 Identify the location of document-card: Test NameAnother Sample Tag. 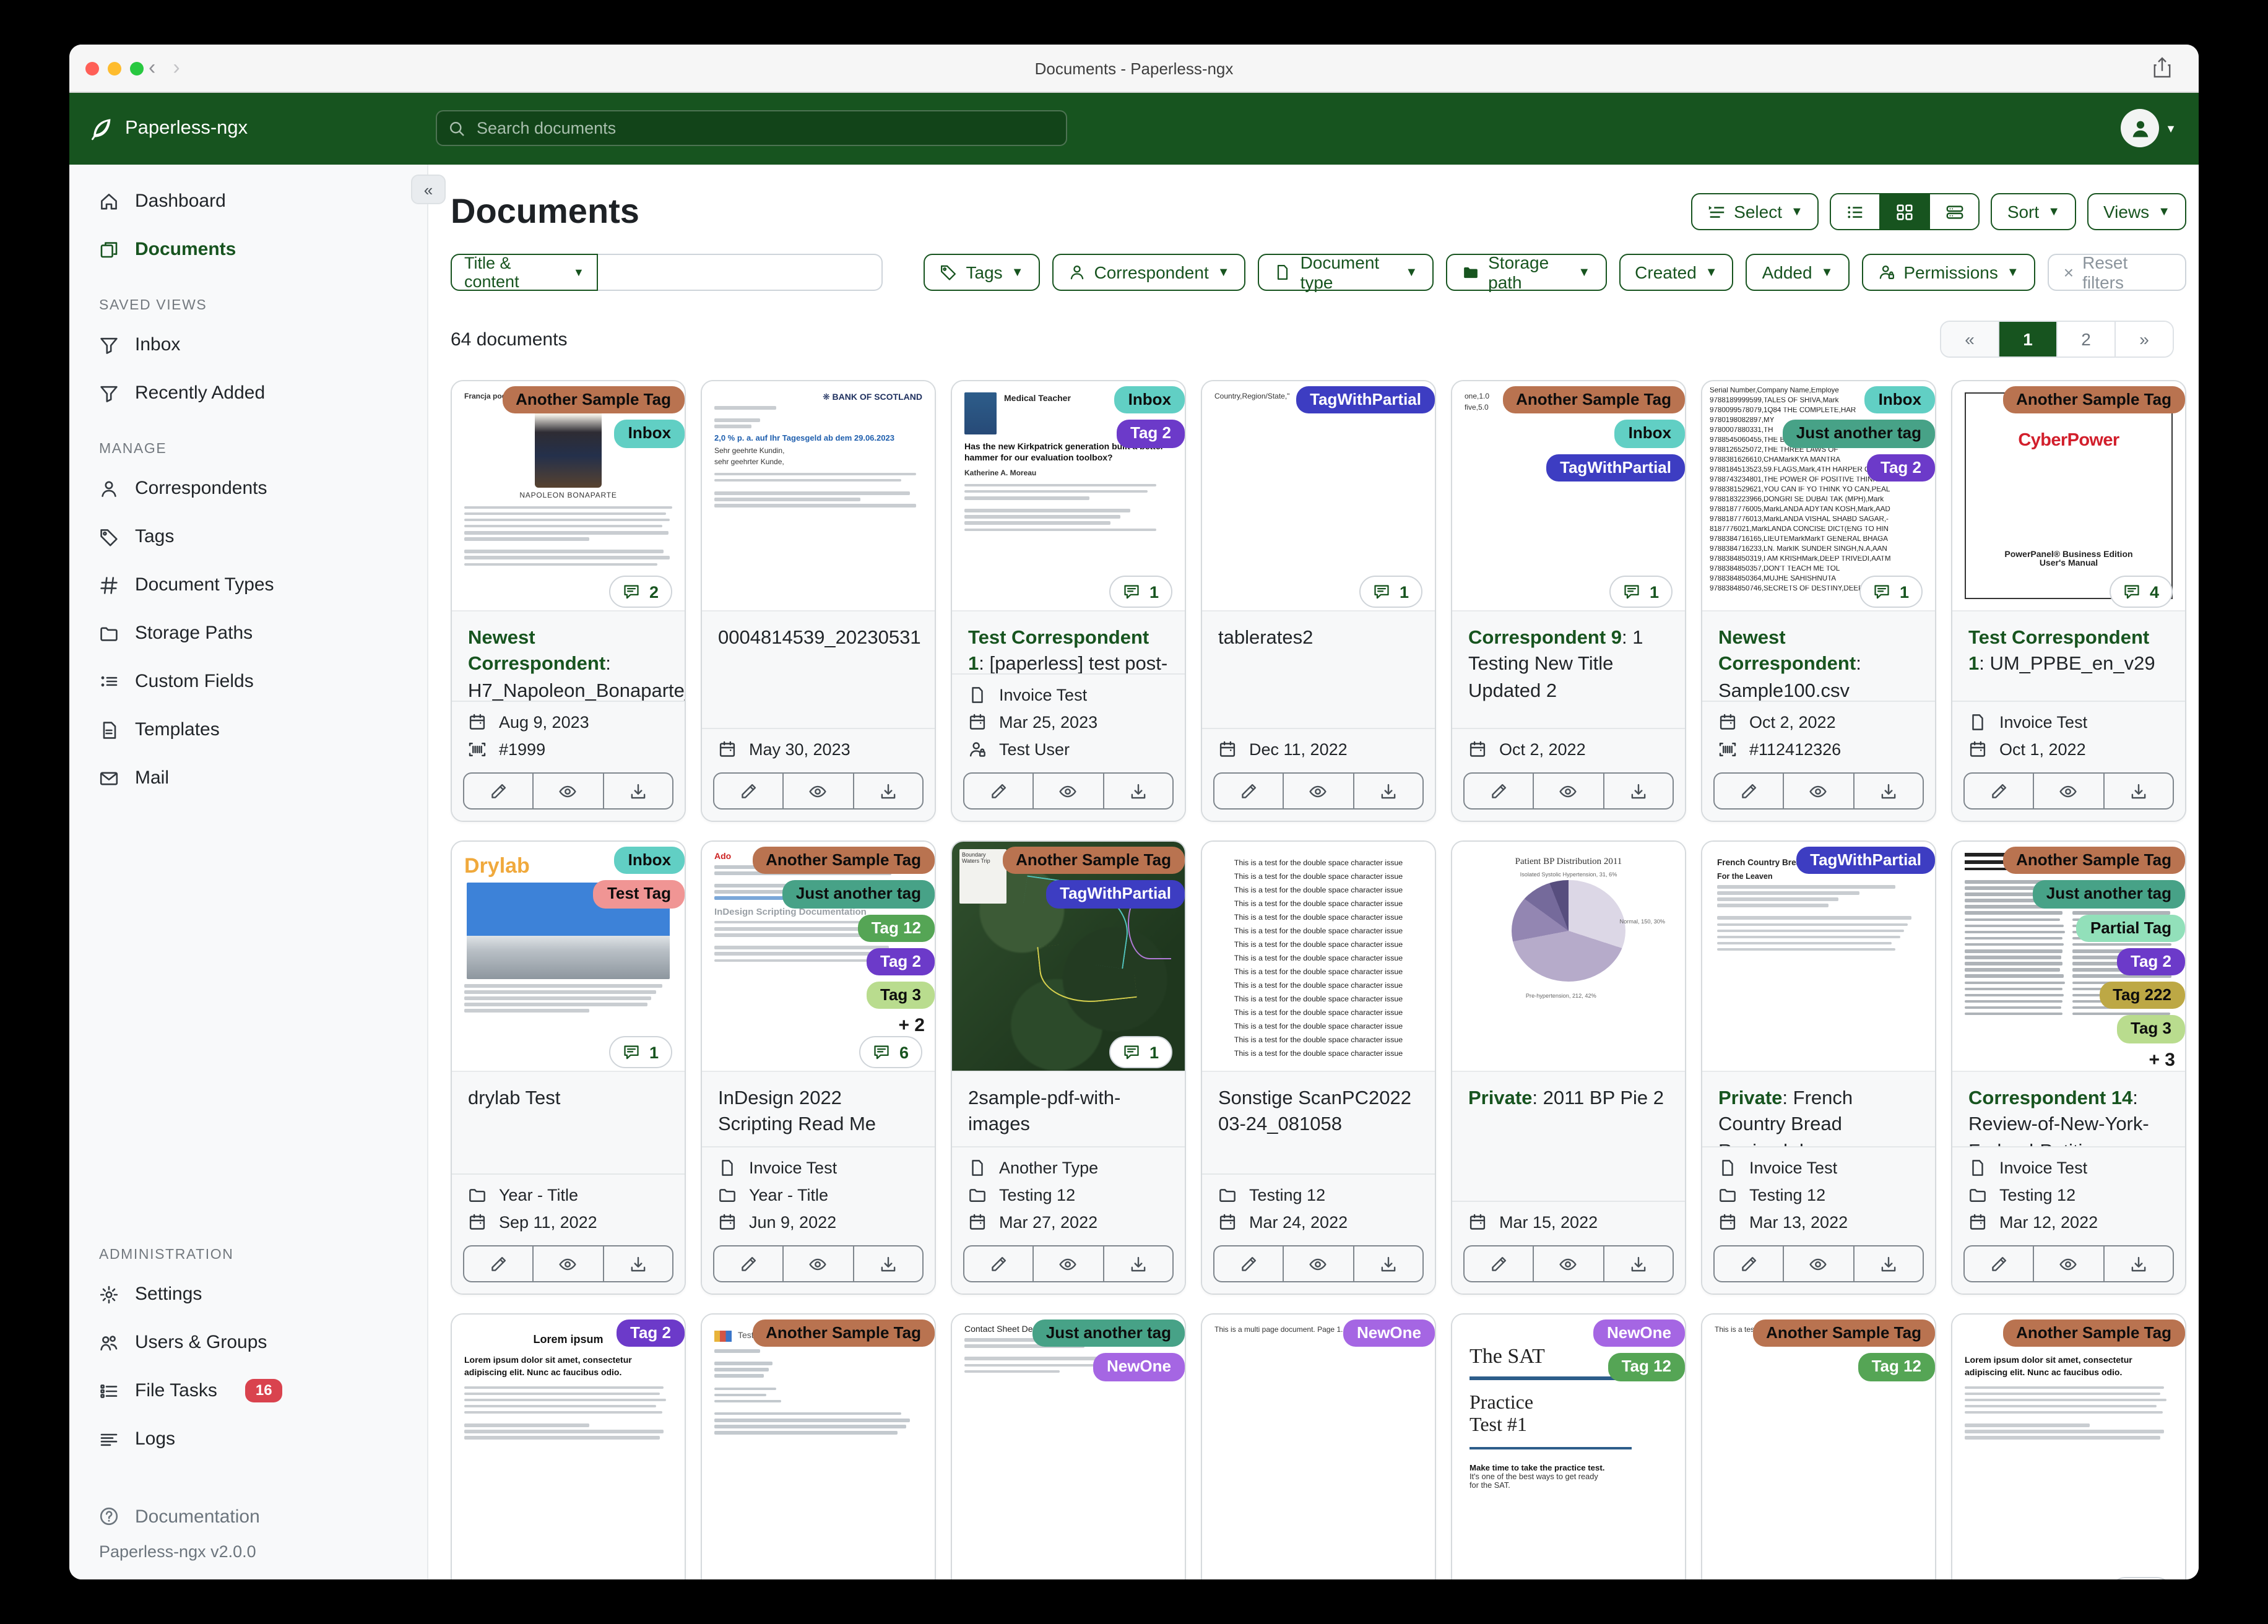
(818, 1446).